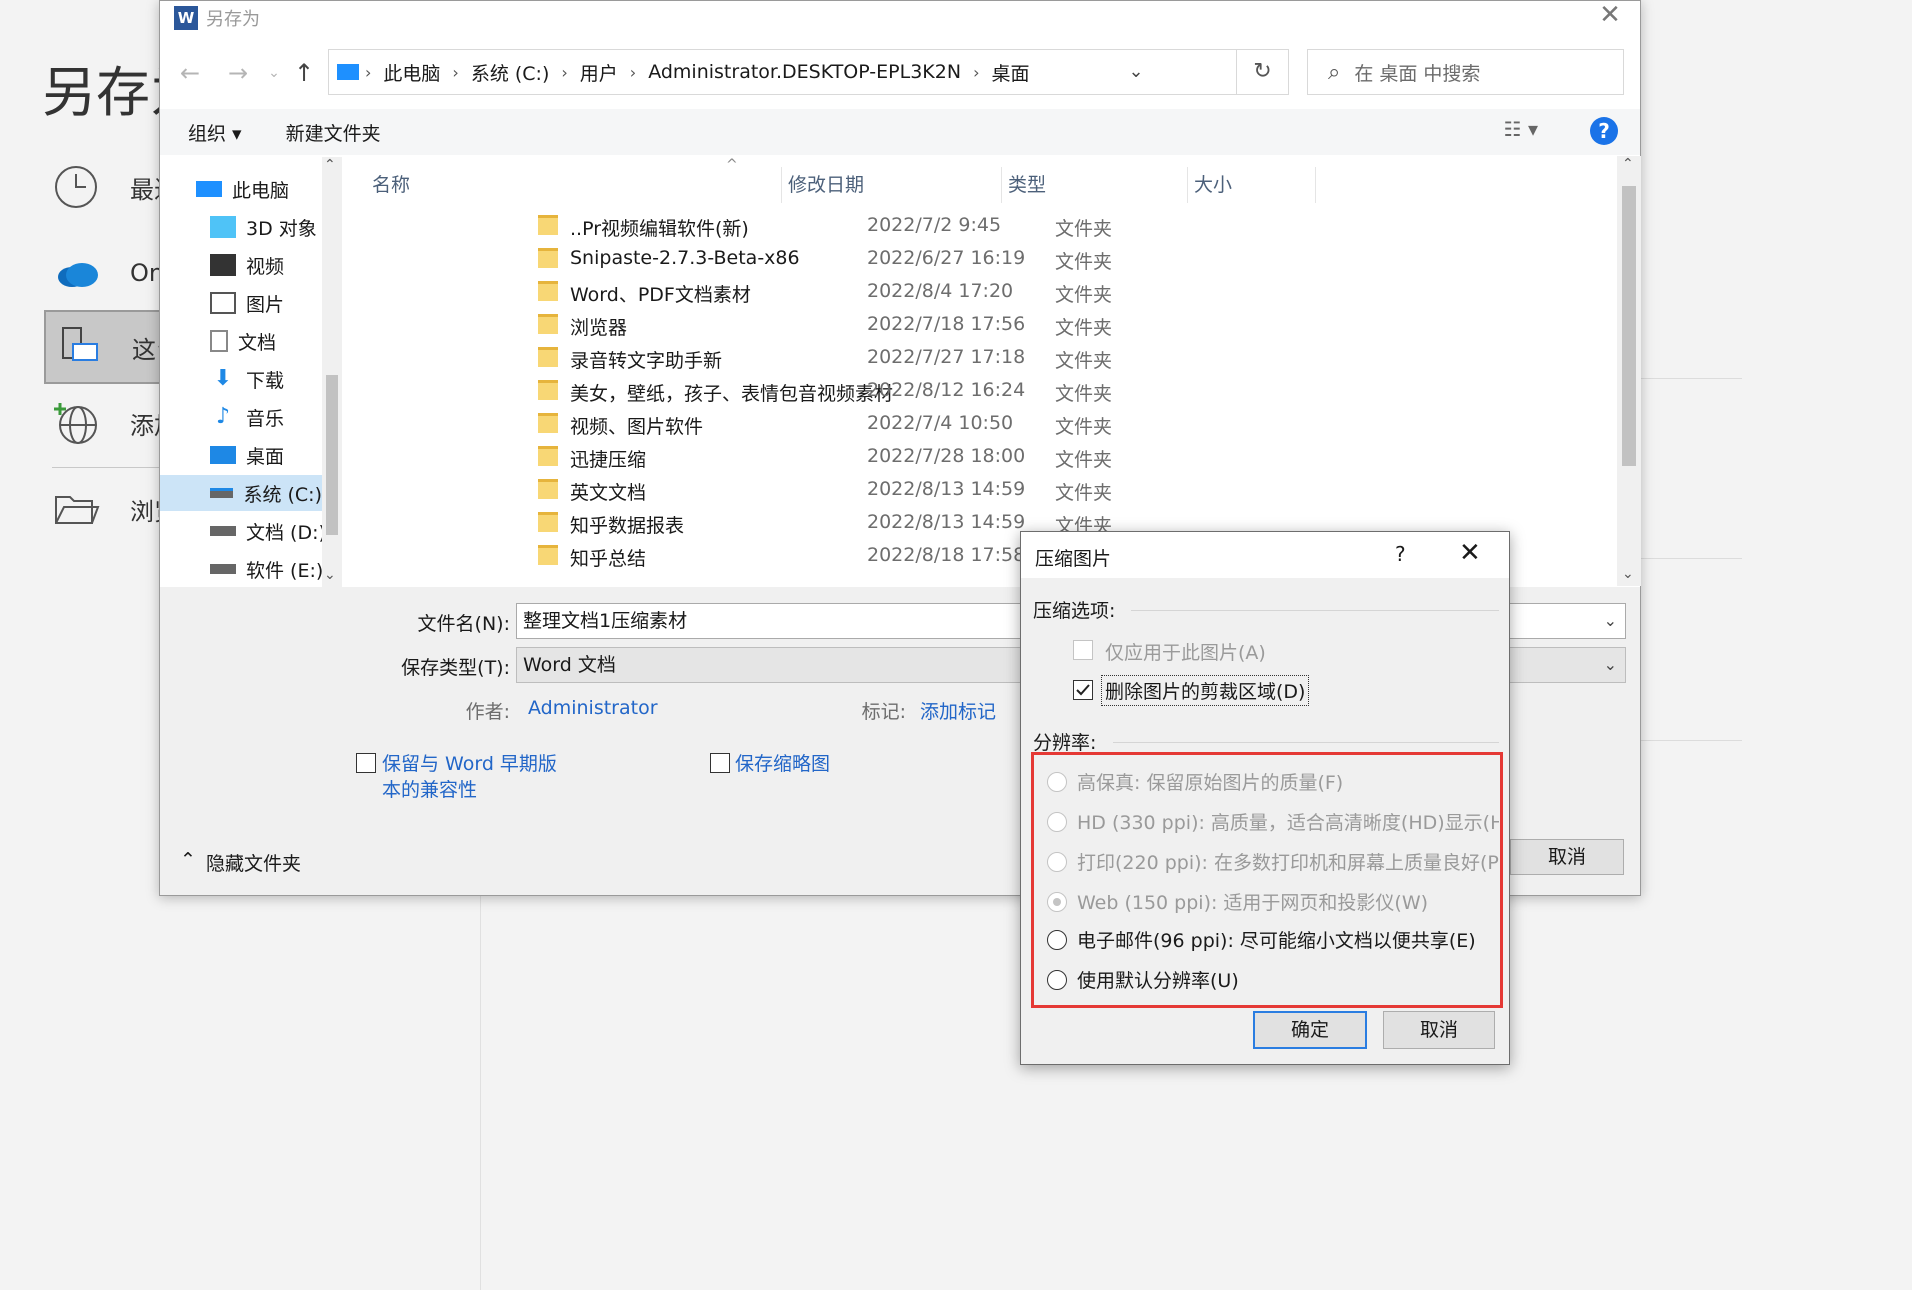  I want to click on file-date: 2022/7/28 18:00, so click(946, 456).